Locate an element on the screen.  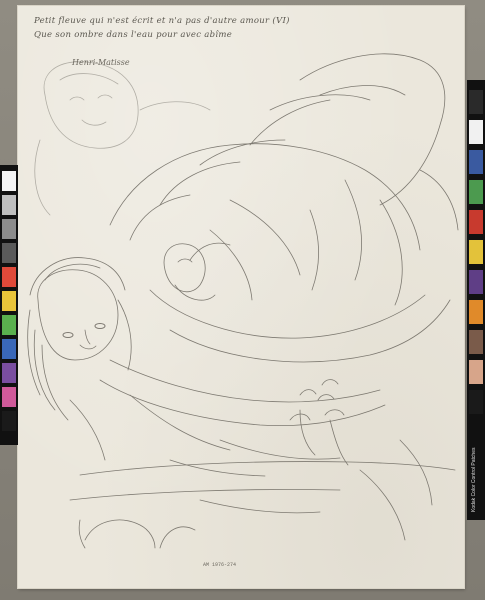
color-strip-label: Kodak Color Control Patches is located at coordinates (474, 479).